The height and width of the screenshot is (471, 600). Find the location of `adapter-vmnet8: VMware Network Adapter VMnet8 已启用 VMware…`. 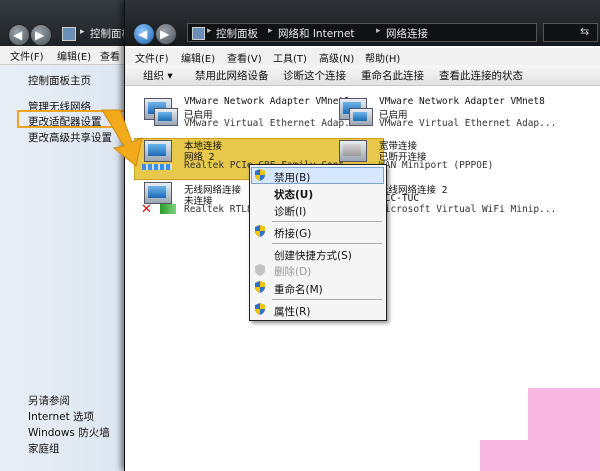

adapter-vmnet8: VMware Network Adapter VMnet8 已启用 VMware… is located at coordinates (445, 116).